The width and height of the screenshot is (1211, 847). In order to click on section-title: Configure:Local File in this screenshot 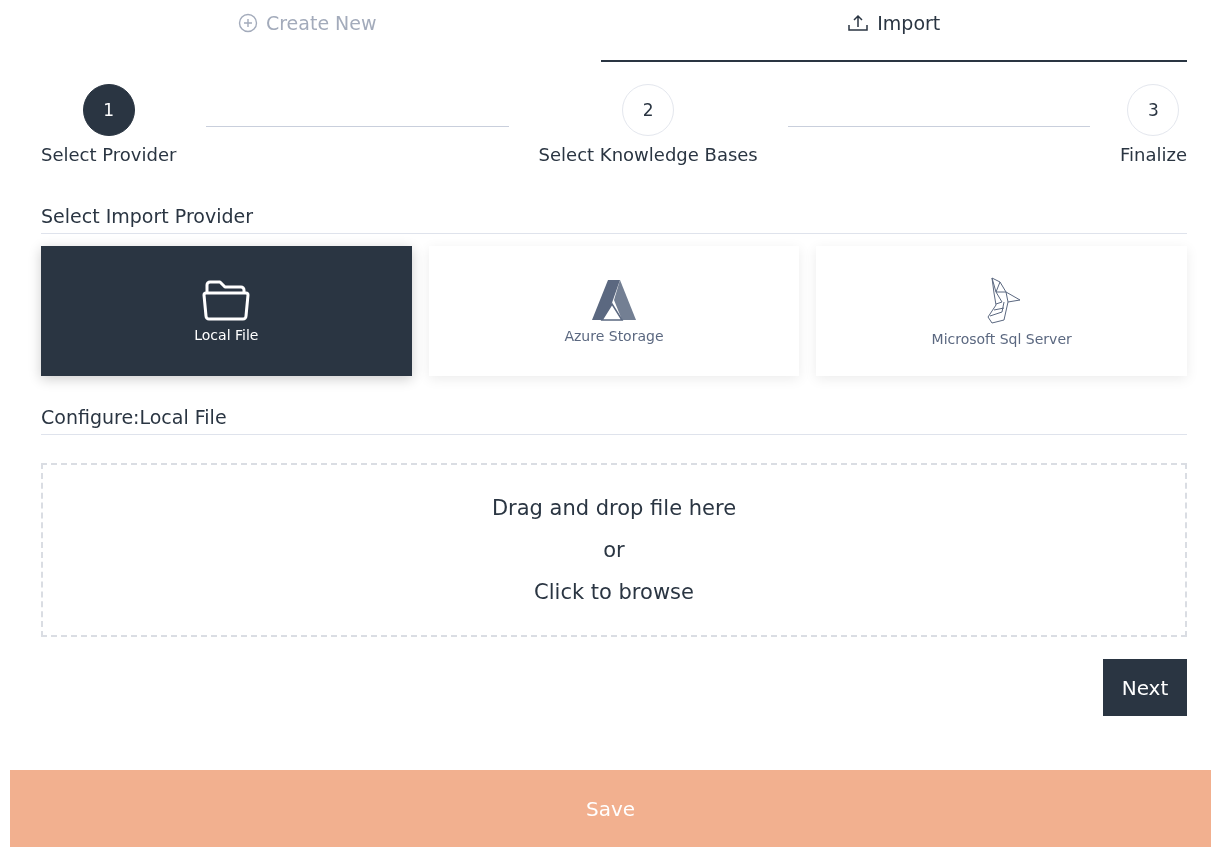, I will do `click(614, 420)`.